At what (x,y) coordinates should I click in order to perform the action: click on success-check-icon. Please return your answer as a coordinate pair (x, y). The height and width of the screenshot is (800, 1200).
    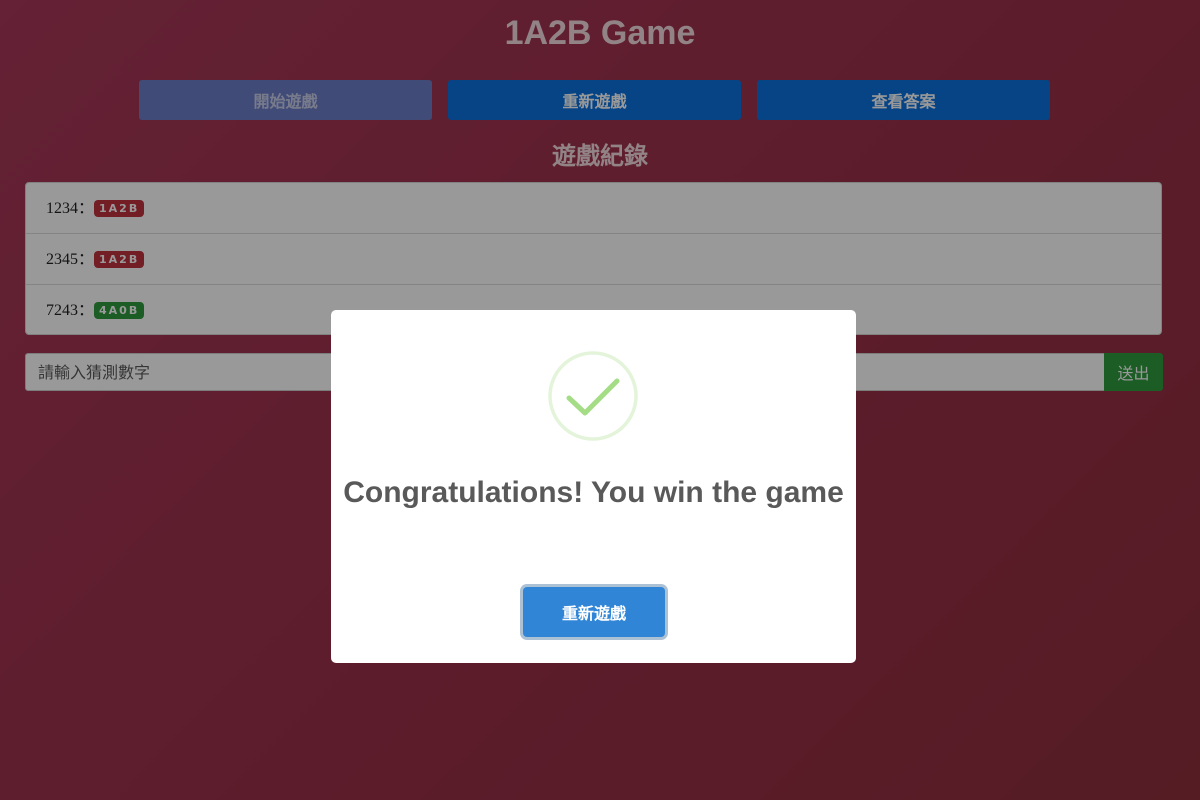
    Looking at the image, I should click on (593, 396).